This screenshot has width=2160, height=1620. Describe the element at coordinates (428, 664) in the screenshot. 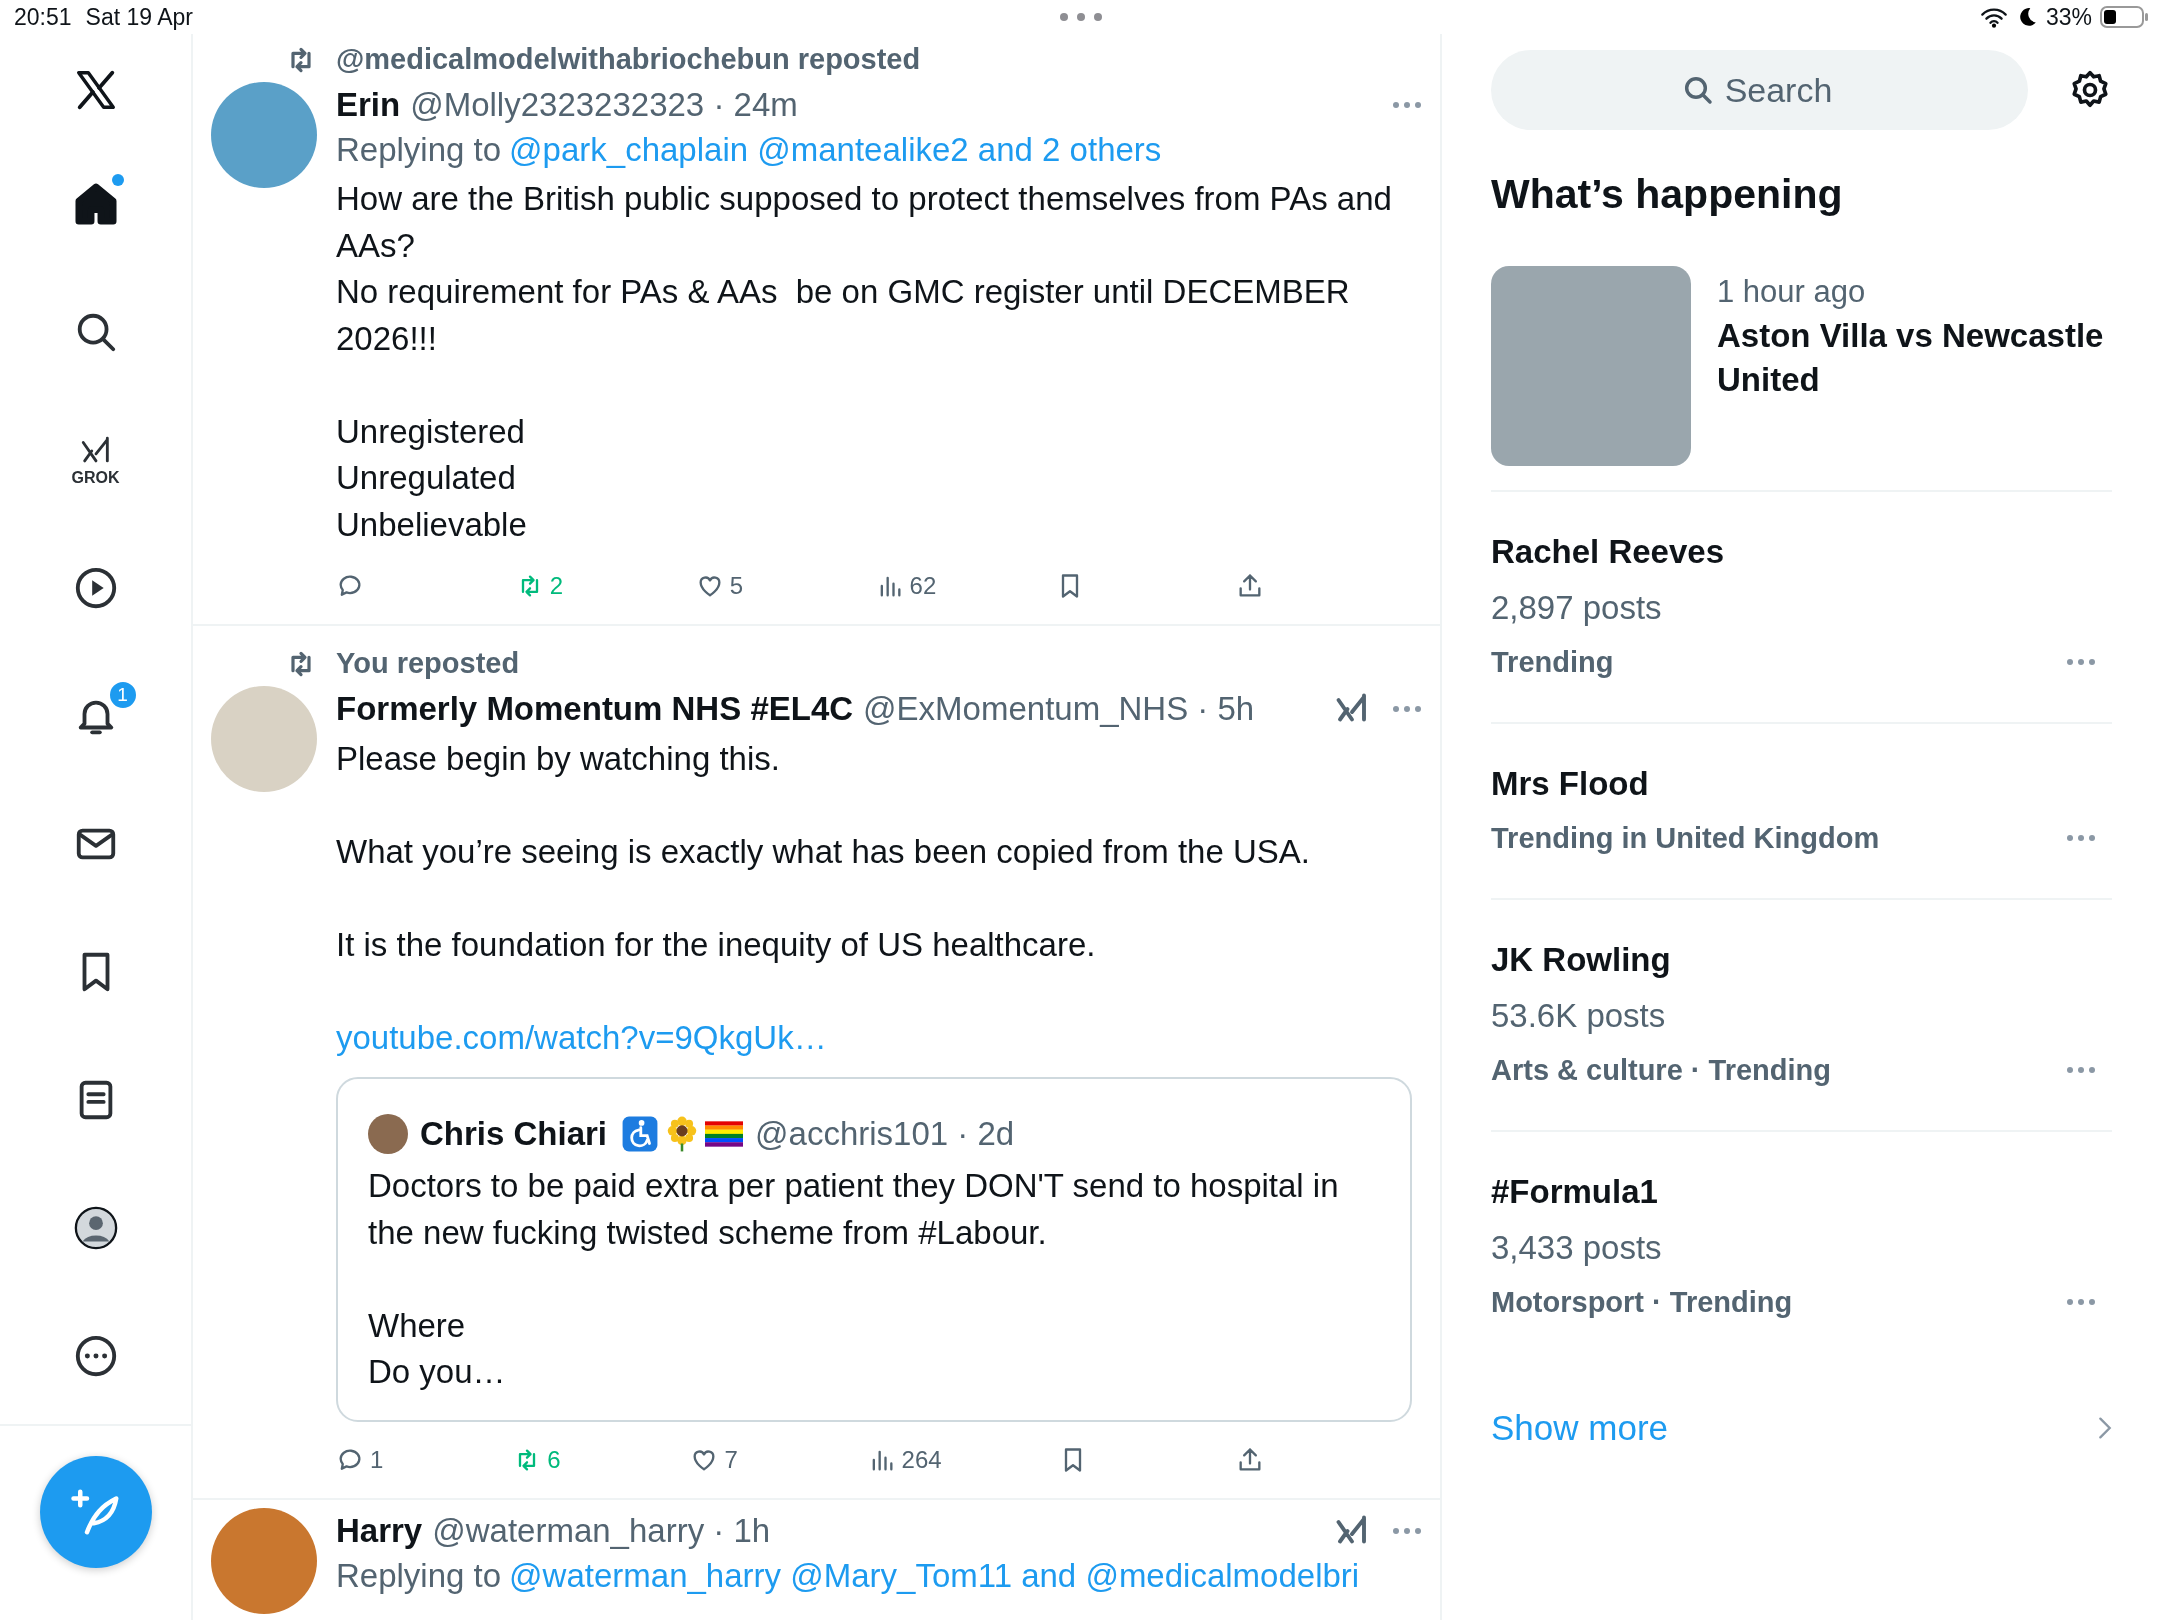

I see `repost-label: You reposted` at that location.